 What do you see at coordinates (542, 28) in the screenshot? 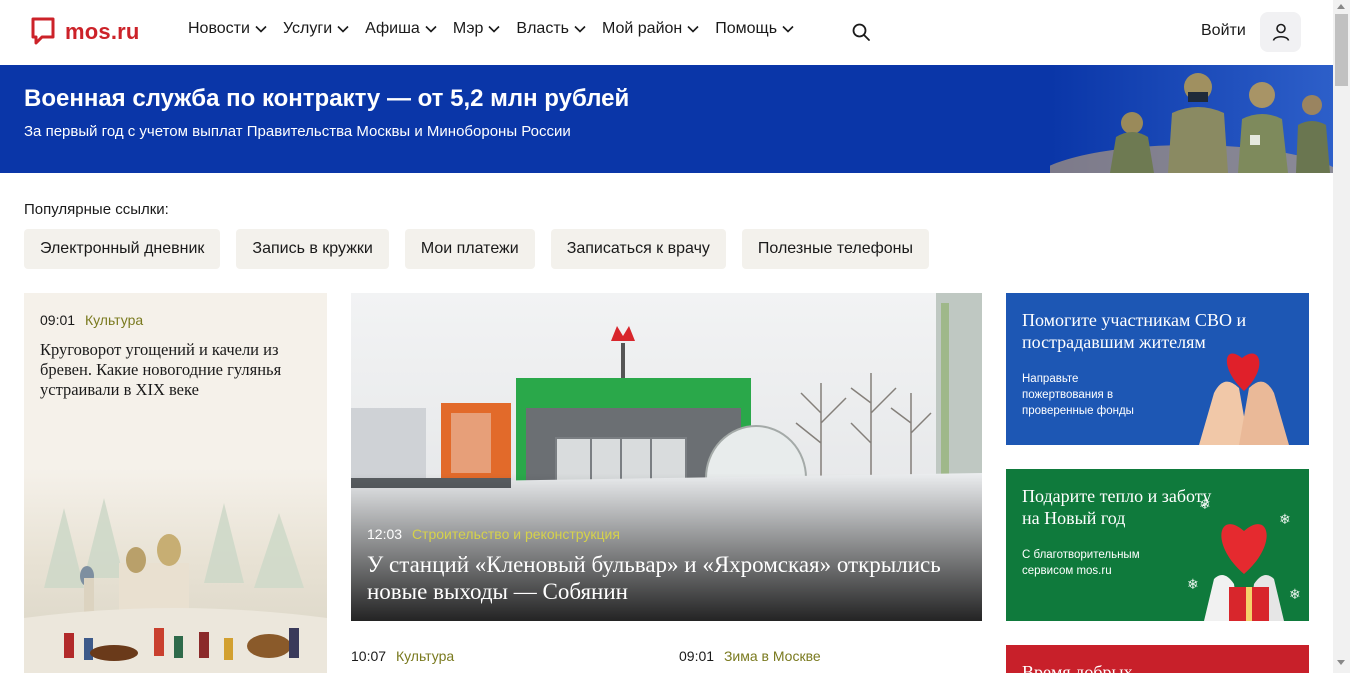
I see `nav-label: Власть` at bounding box center [542, 28].